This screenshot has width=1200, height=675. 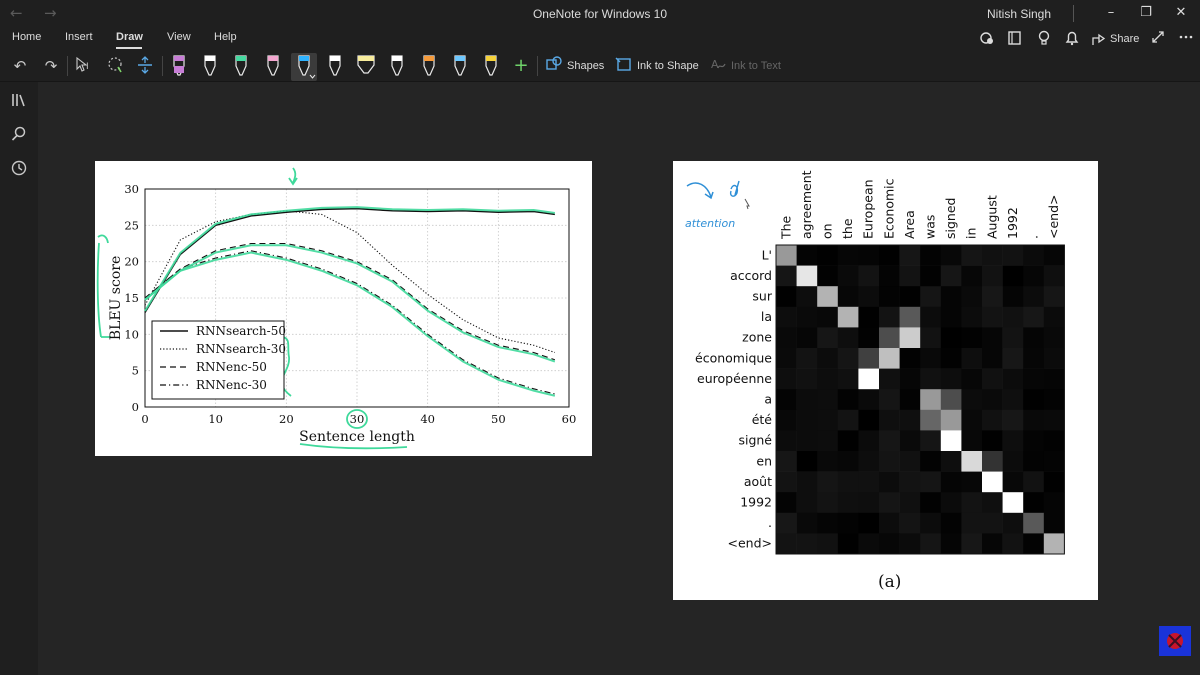 I want to click on menu-draw: Draw, so click(x=129, y=37).